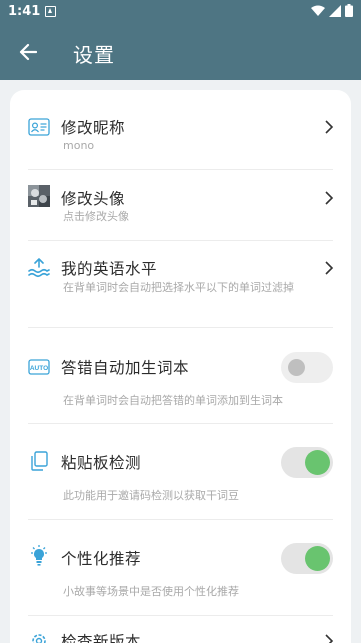  Describe the element at coordinates (178, 287) in the screenshot. I see `setting-subtext: 在背单词时会自动把选择水平以下的单词过滤掉` at that location.